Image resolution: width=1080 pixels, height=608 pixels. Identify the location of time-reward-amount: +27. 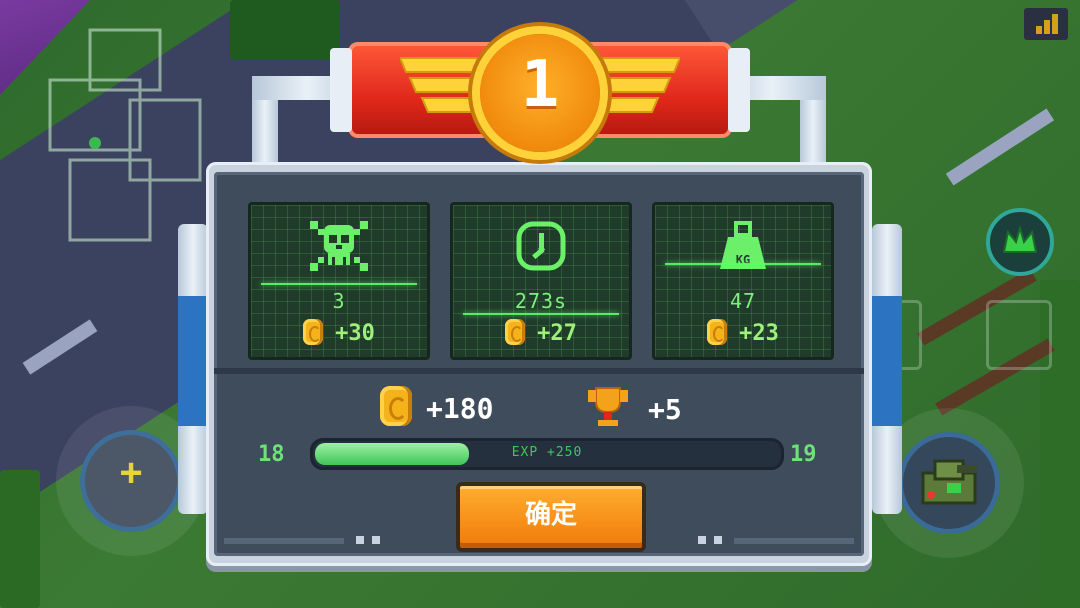
(557, 333).